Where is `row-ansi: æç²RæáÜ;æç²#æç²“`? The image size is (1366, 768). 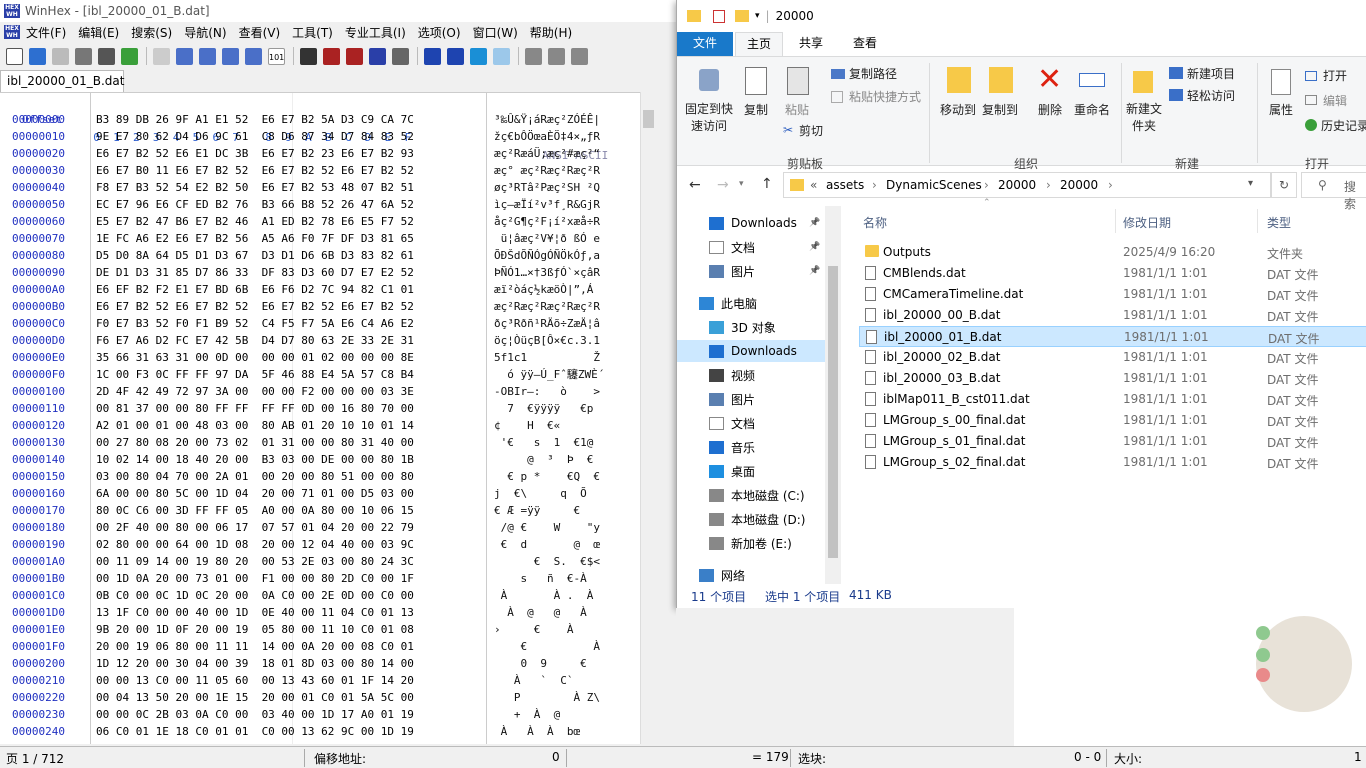
row-ansi: æç²RæáÜ;æç²#æç²“ is located at coordinates (547, 153).